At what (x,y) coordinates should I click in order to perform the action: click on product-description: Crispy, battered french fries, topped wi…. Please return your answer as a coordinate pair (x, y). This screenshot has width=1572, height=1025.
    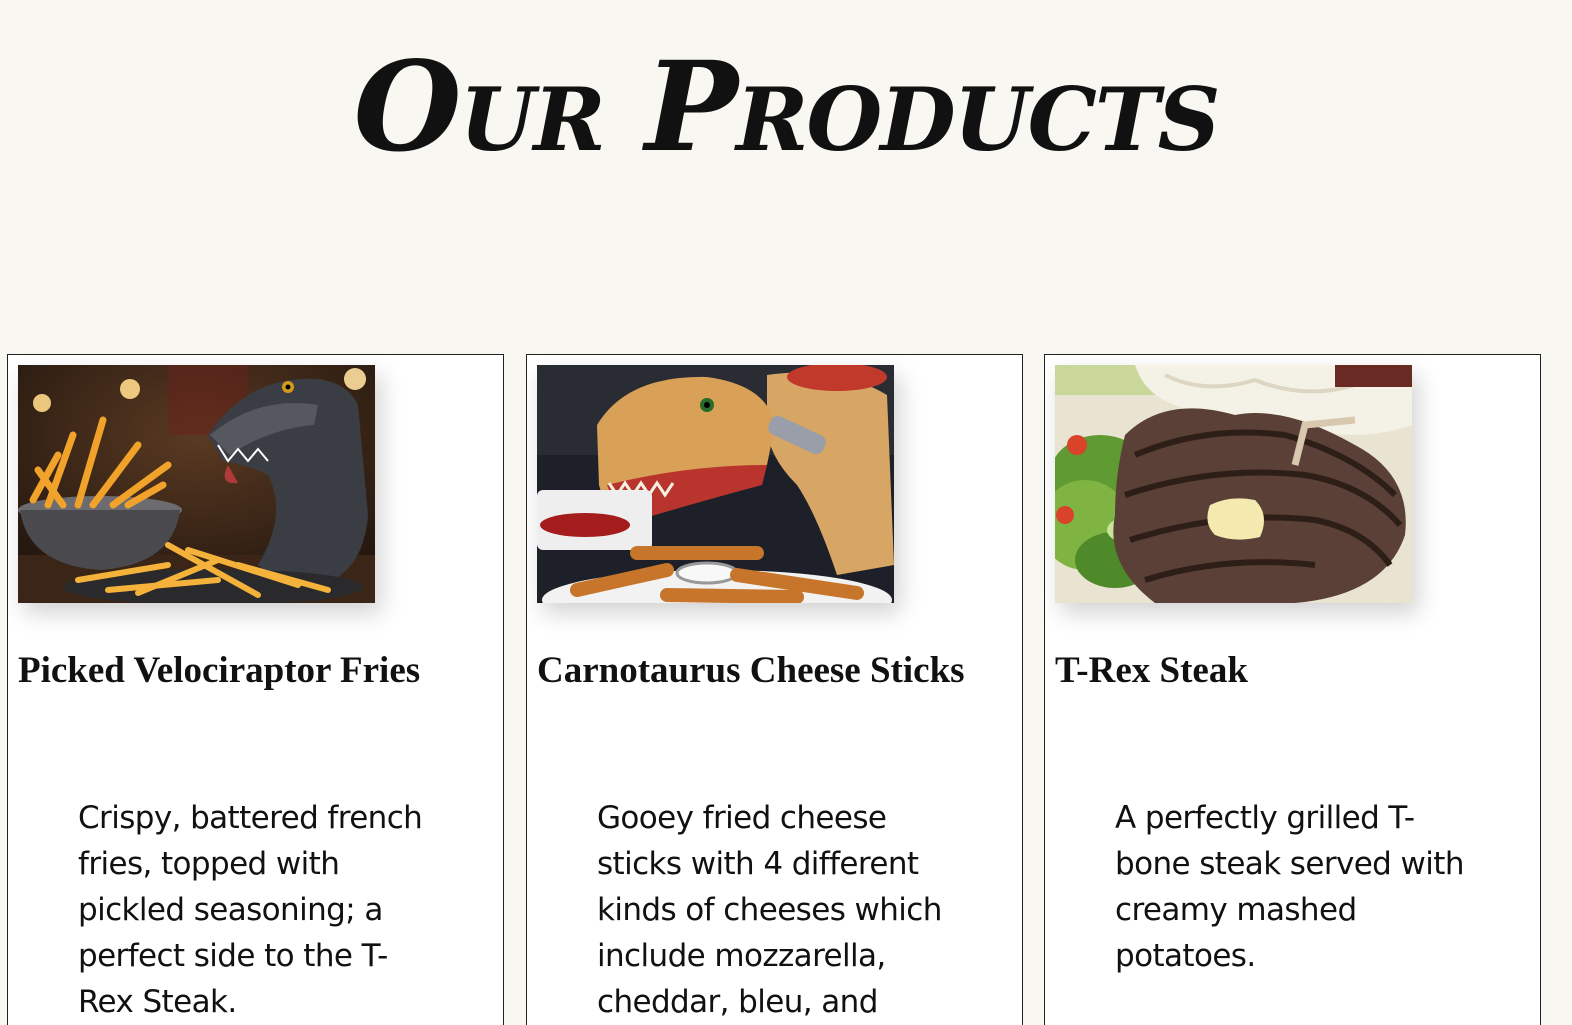
    Looking at the image, I should click on (250, 910).